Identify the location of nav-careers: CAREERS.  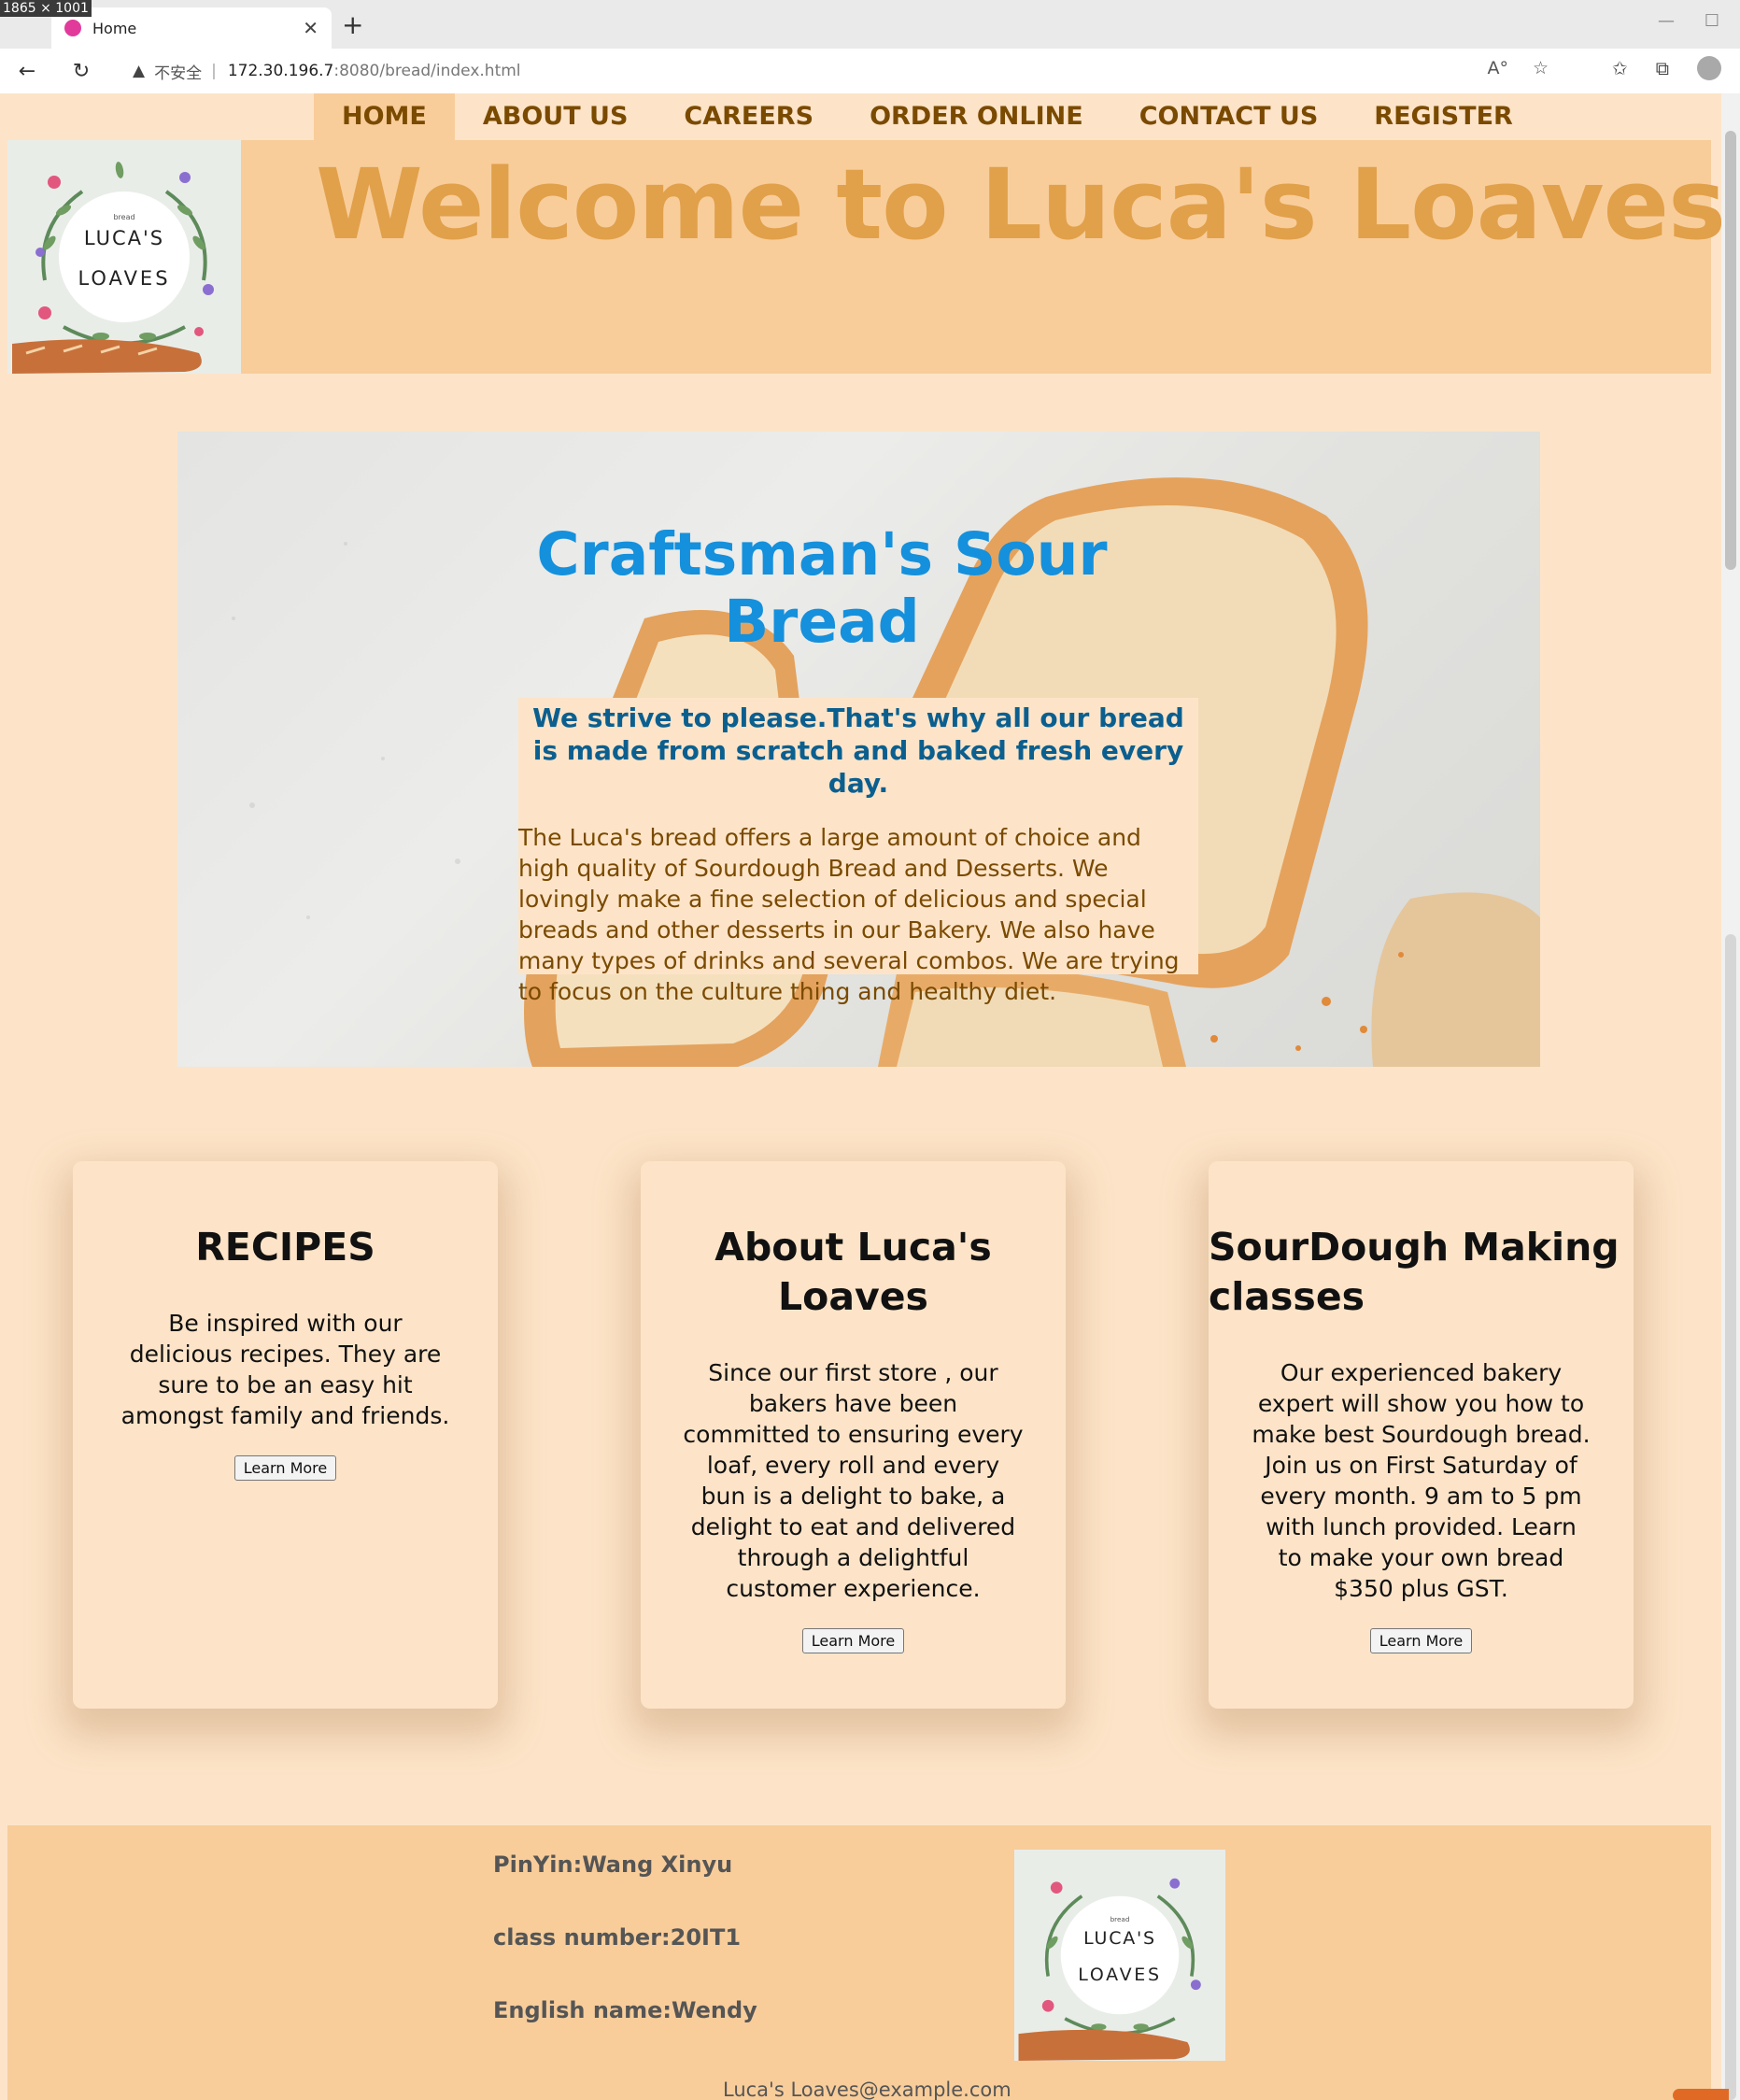
(749, 117).